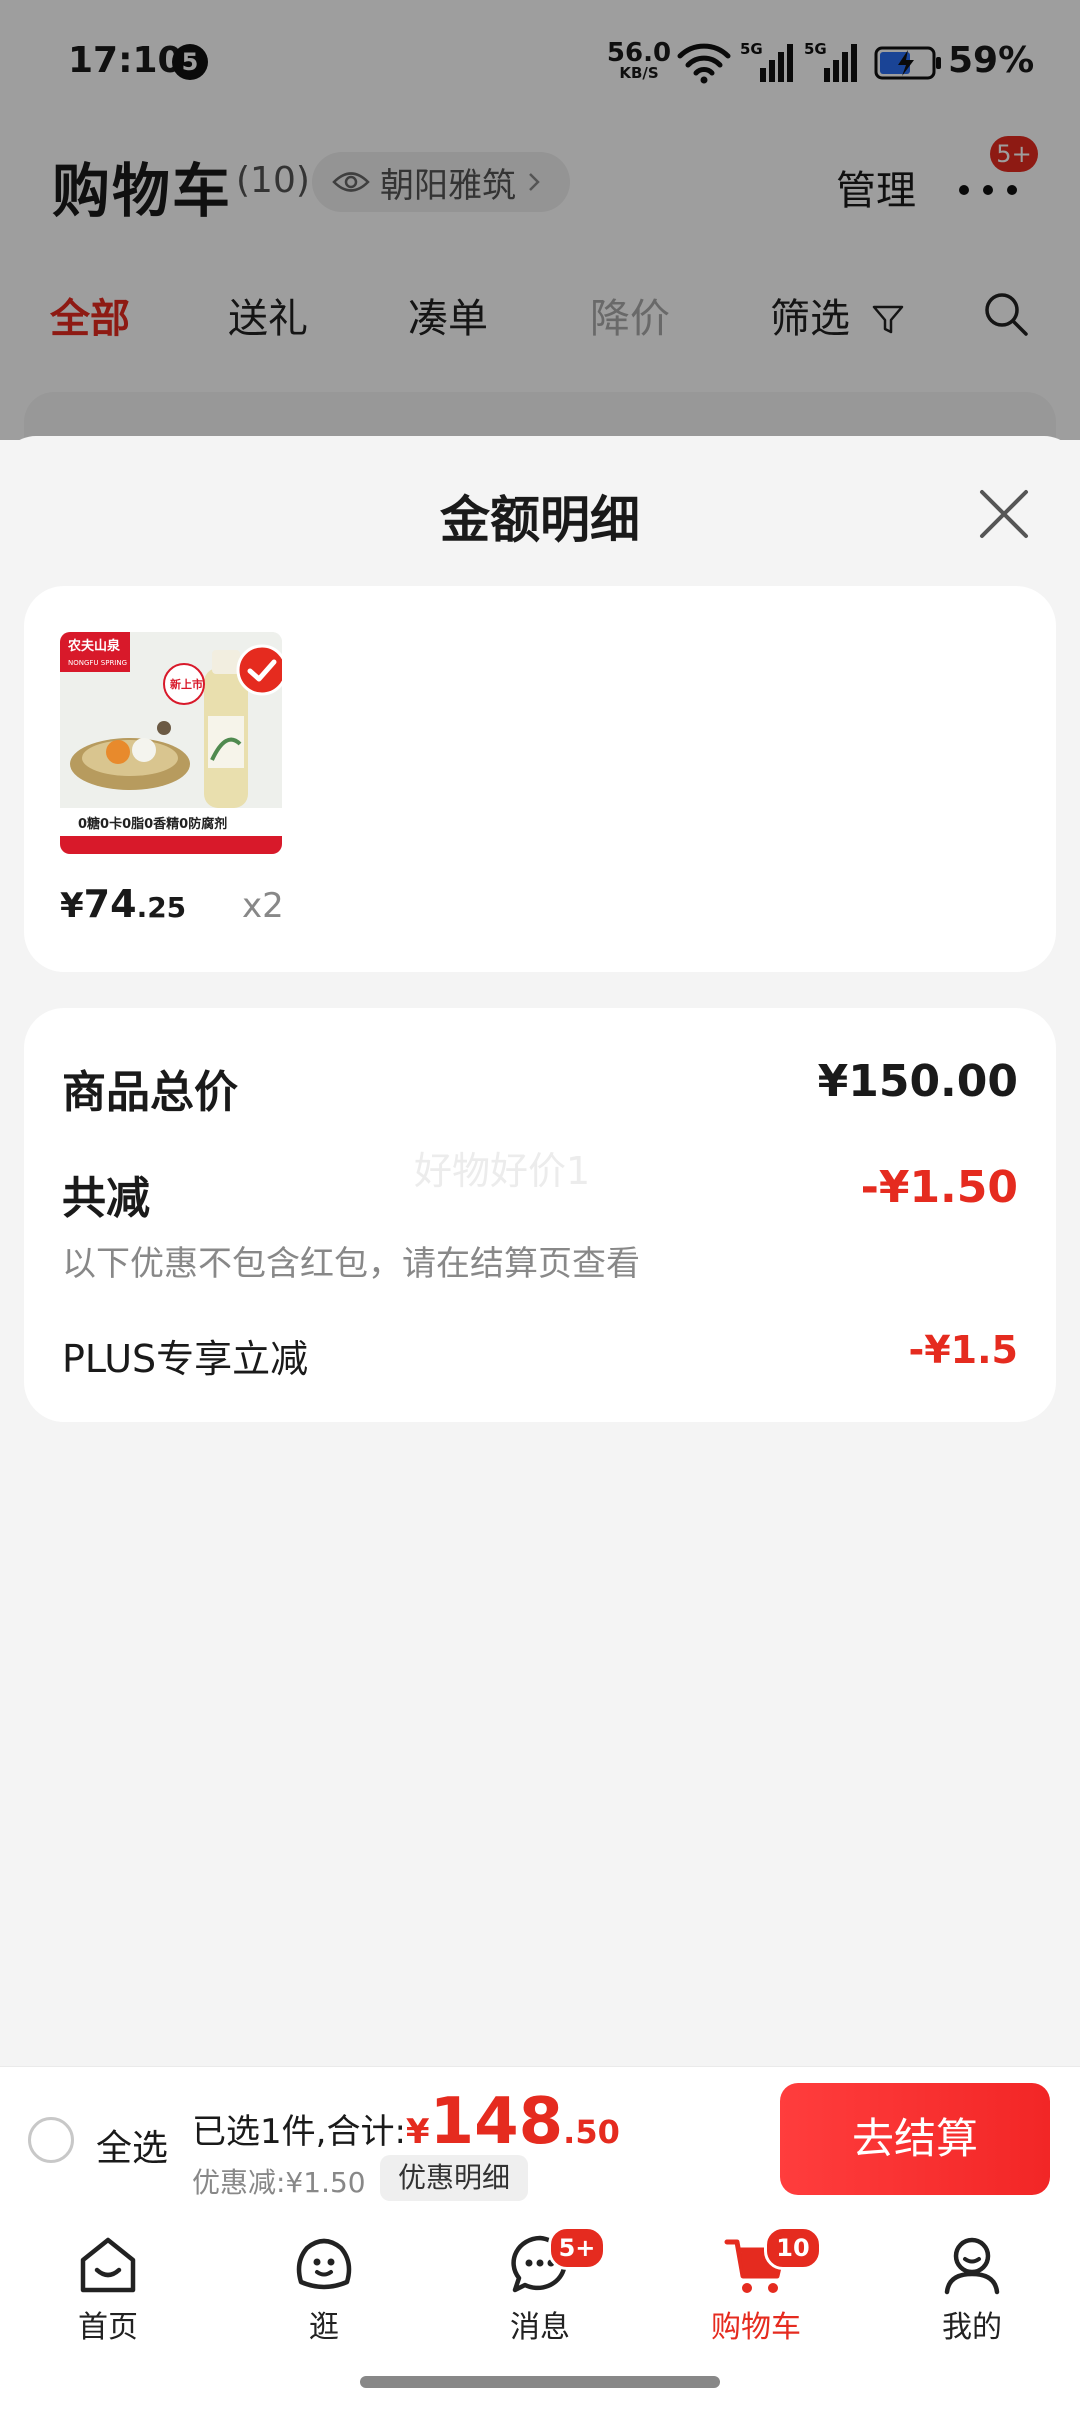 The height and width of the screenshot is (2412, 1080). What do you see at coordinates (917, 1081) in the screenshot?
I see `total-price-value: ¥150.00` at bounding box center [917, 1081].